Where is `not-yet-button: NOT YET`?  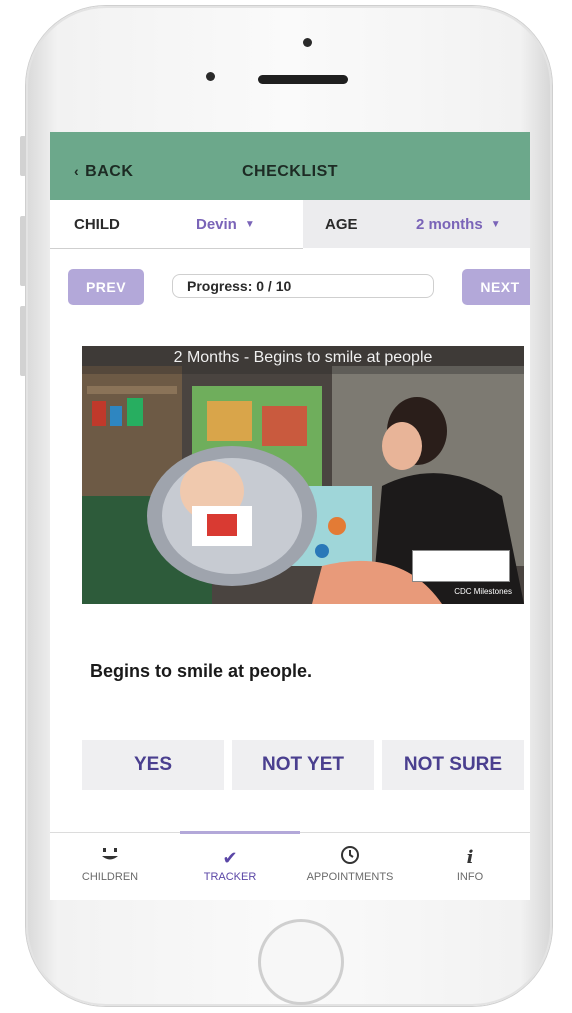
not-yet-button: NOT YET is located at coordinates (303, 765).